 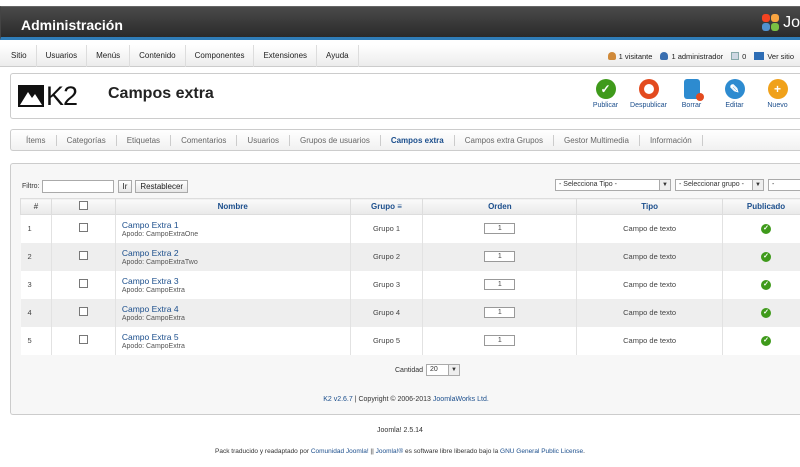 I want to click on view-site-link: Ver sitio, so click(x=774, y=56).